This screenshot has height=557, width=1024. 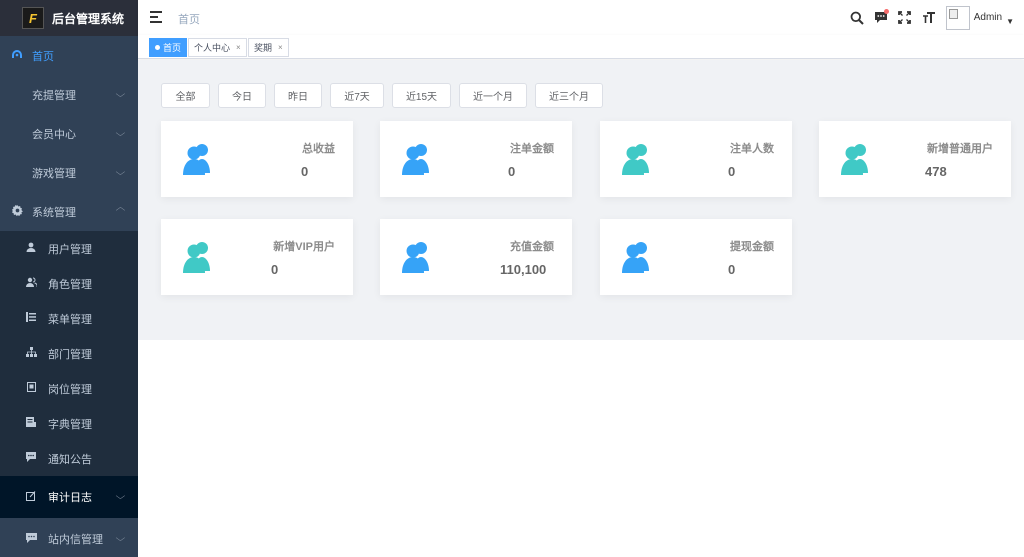 What do you see at coordinates (752, 247) in the screenshot?
I see `card-label: 提现金额` at bounding box center [752, 247].